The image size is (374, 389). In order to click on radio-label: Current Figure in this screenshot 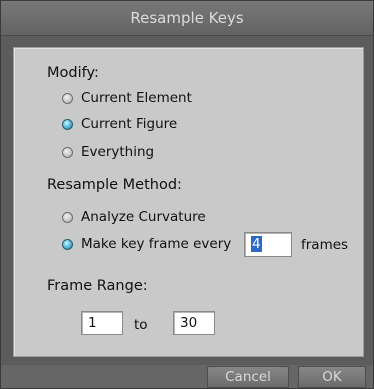, I will do `click(129, 124)`.